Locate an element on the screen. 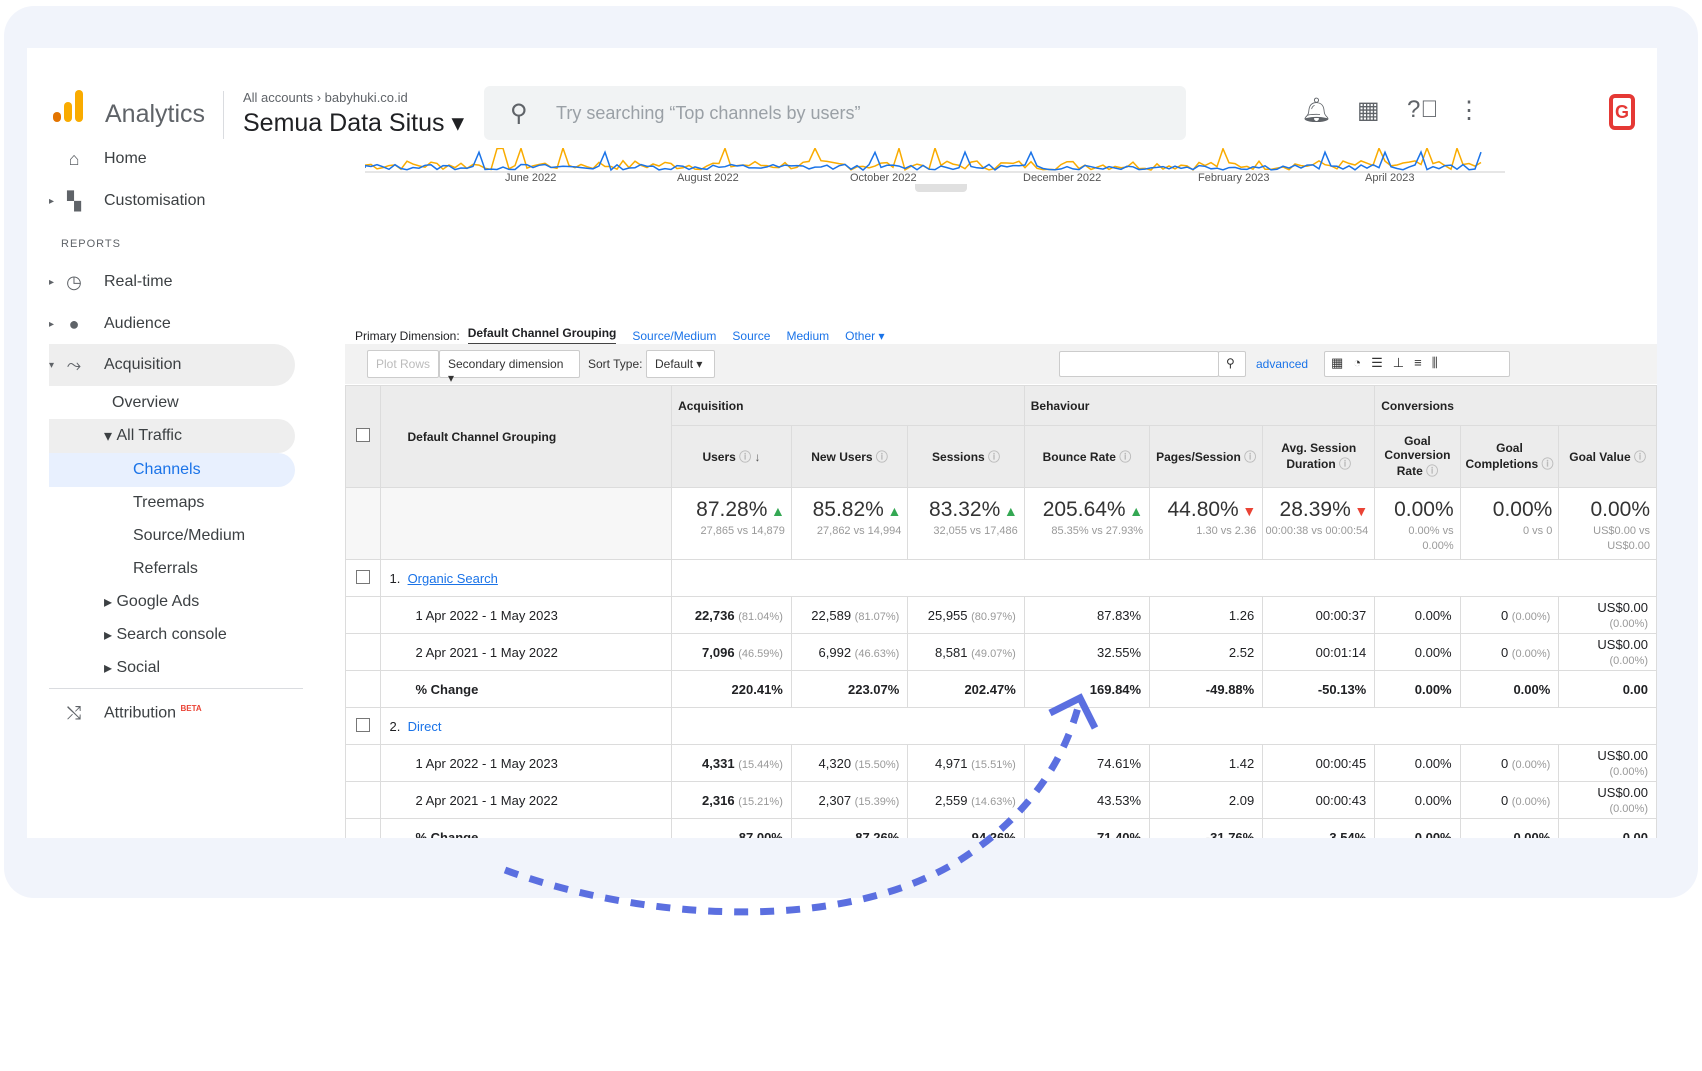 The height and width of the screenshot is (1071, 1702). dimension-source-medium: Source/Medium is located at coordinates (674, 336).